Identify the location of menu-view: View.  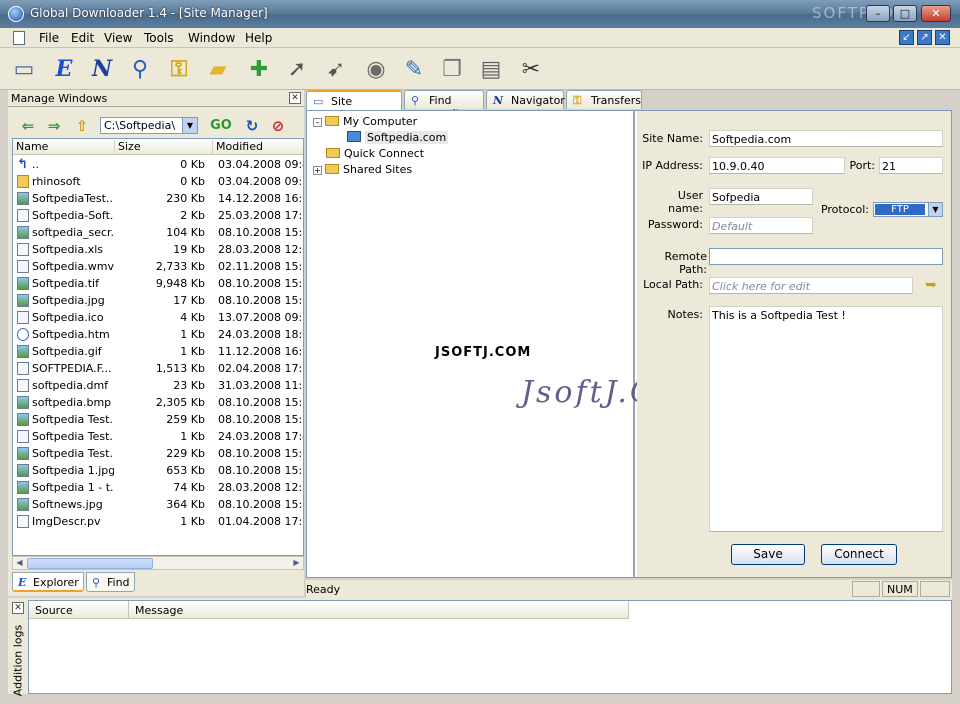
(118, 38).